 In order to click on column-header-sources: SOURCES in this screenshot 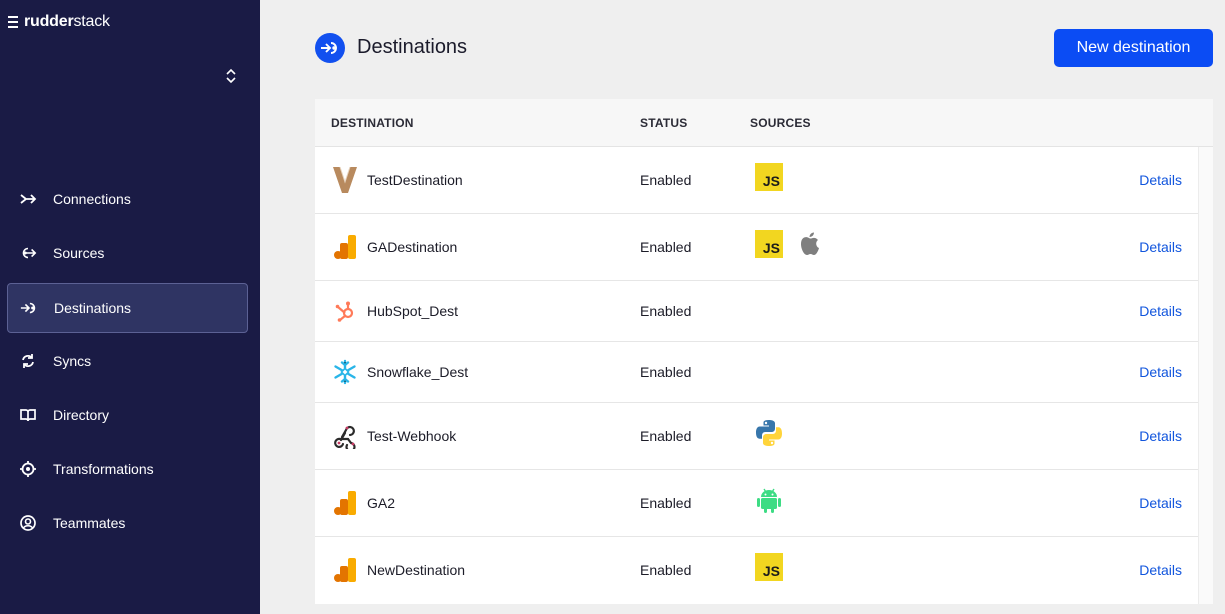, I will do `click(780, 123)`.